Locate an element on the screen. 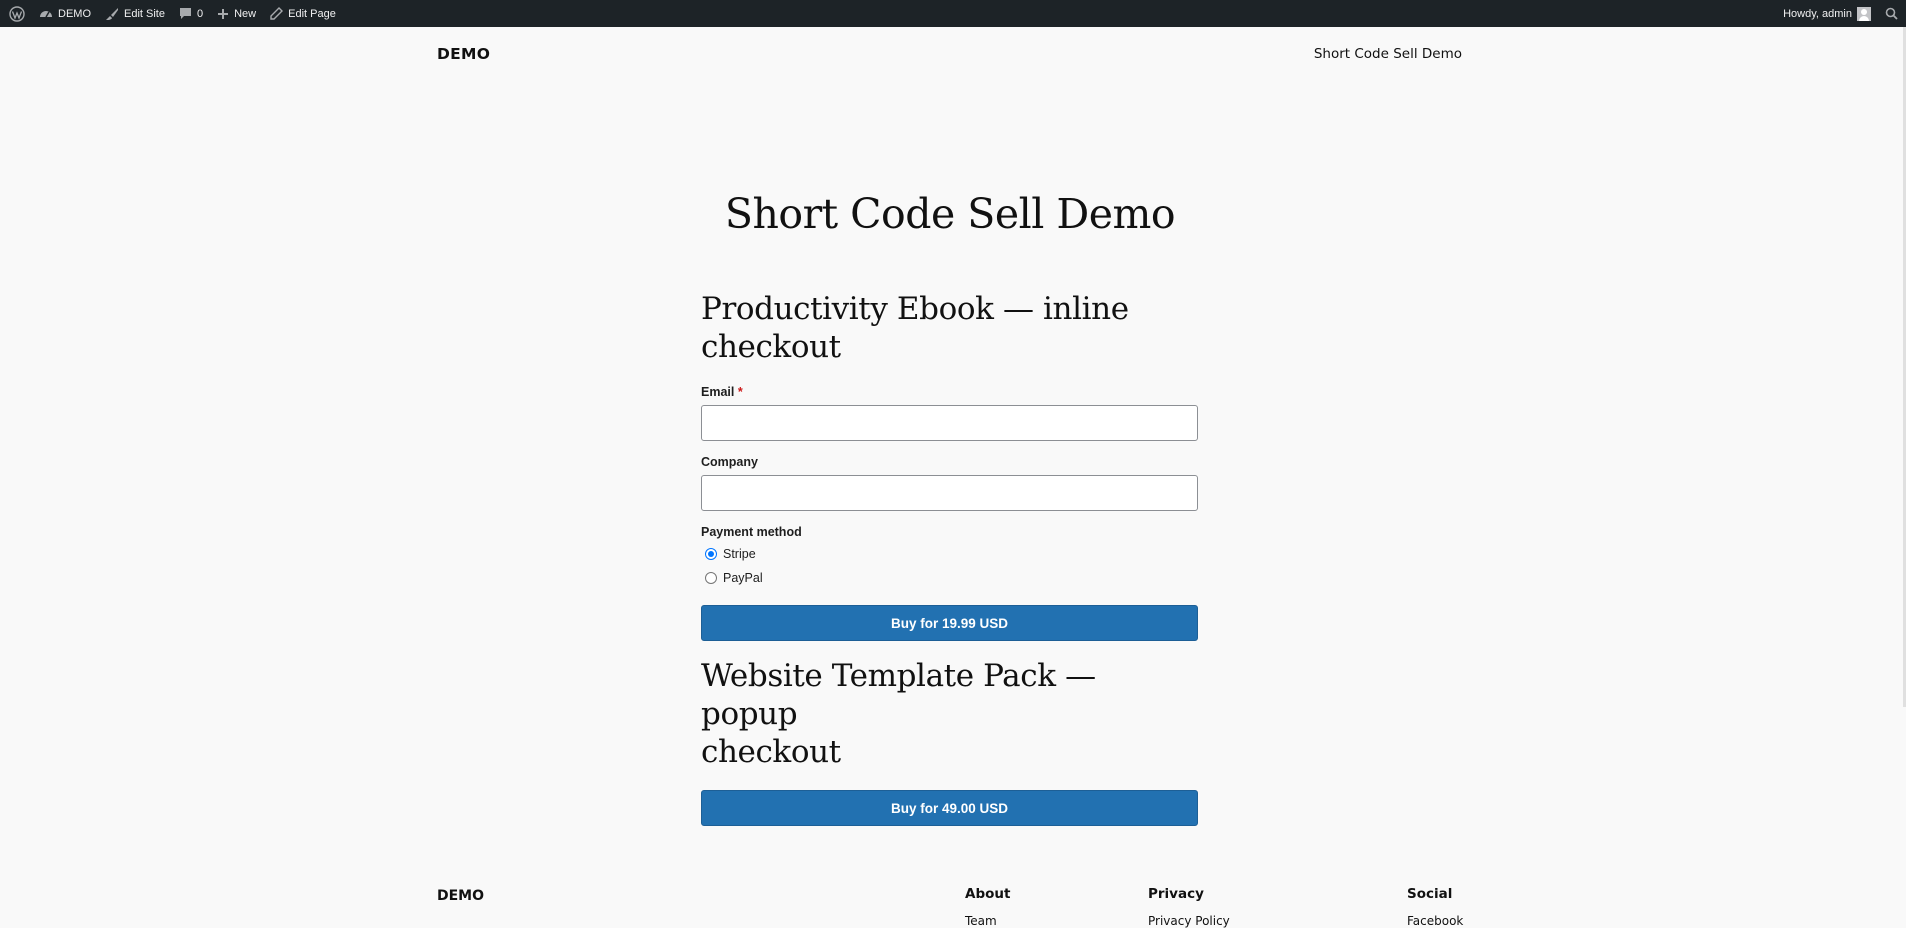  stripe-label: Stripe is located at coordinates (739, 554).